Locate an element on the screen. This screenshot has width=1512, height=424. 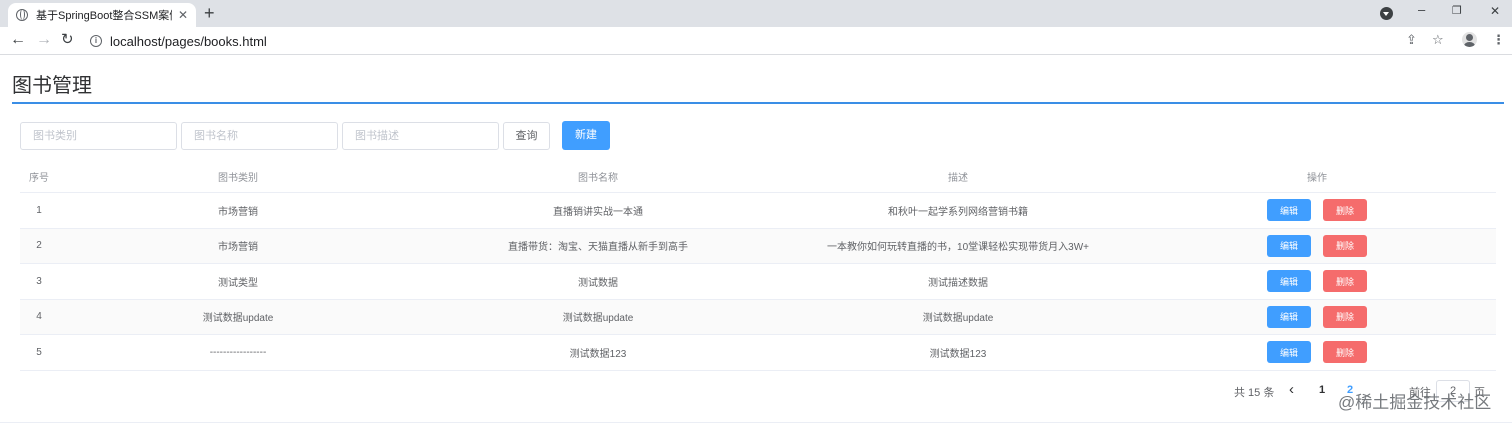
tab-search-icon is located at coordinates (1386, 13).